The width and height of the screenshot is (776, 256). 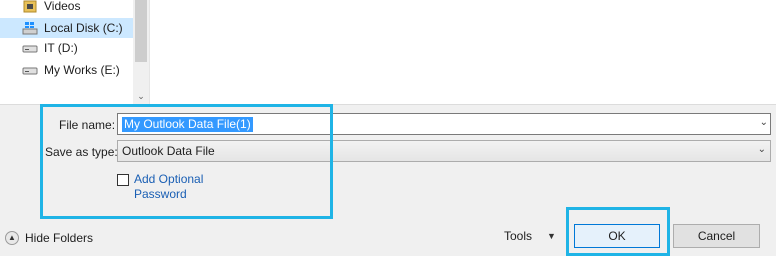 What do you see at coordinates (83, 28) in the screenshot?
I see `tree-item-label: Local Disk (C:)` at bounding box center [83, 28].